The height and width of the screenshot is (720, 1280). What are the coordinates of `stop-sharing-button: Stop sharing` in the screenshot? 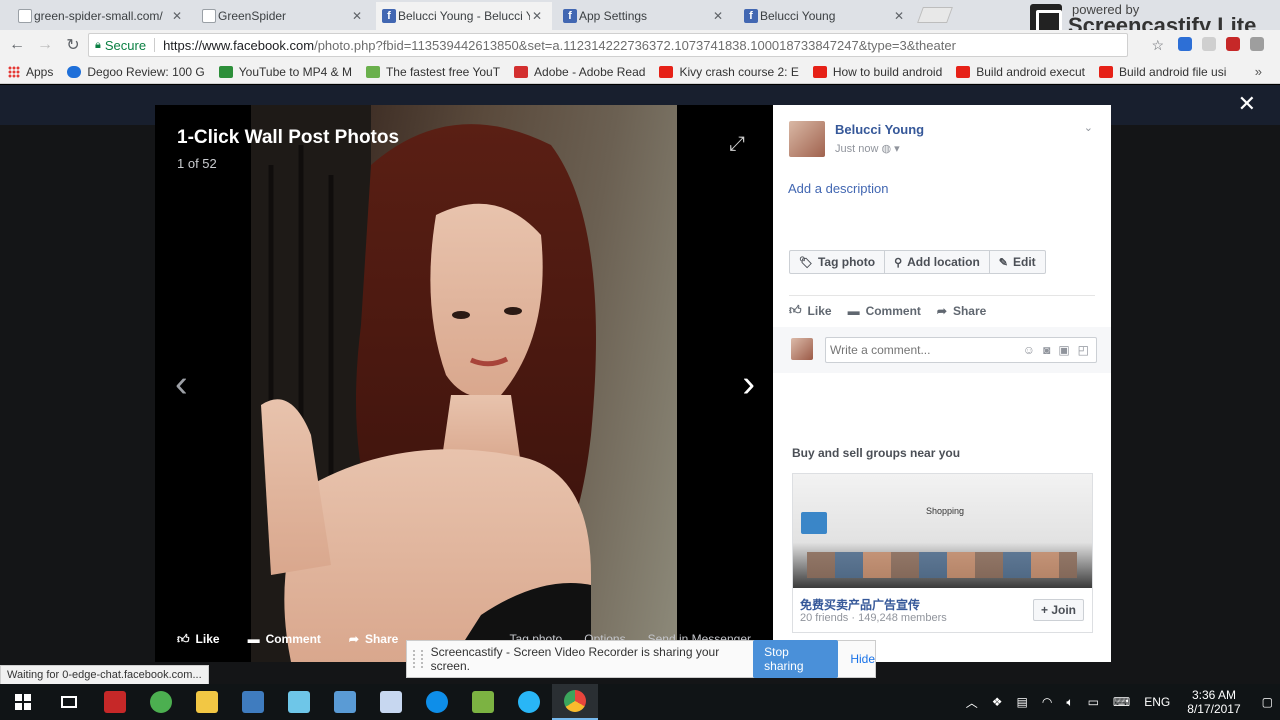 It's located at (796, 659).